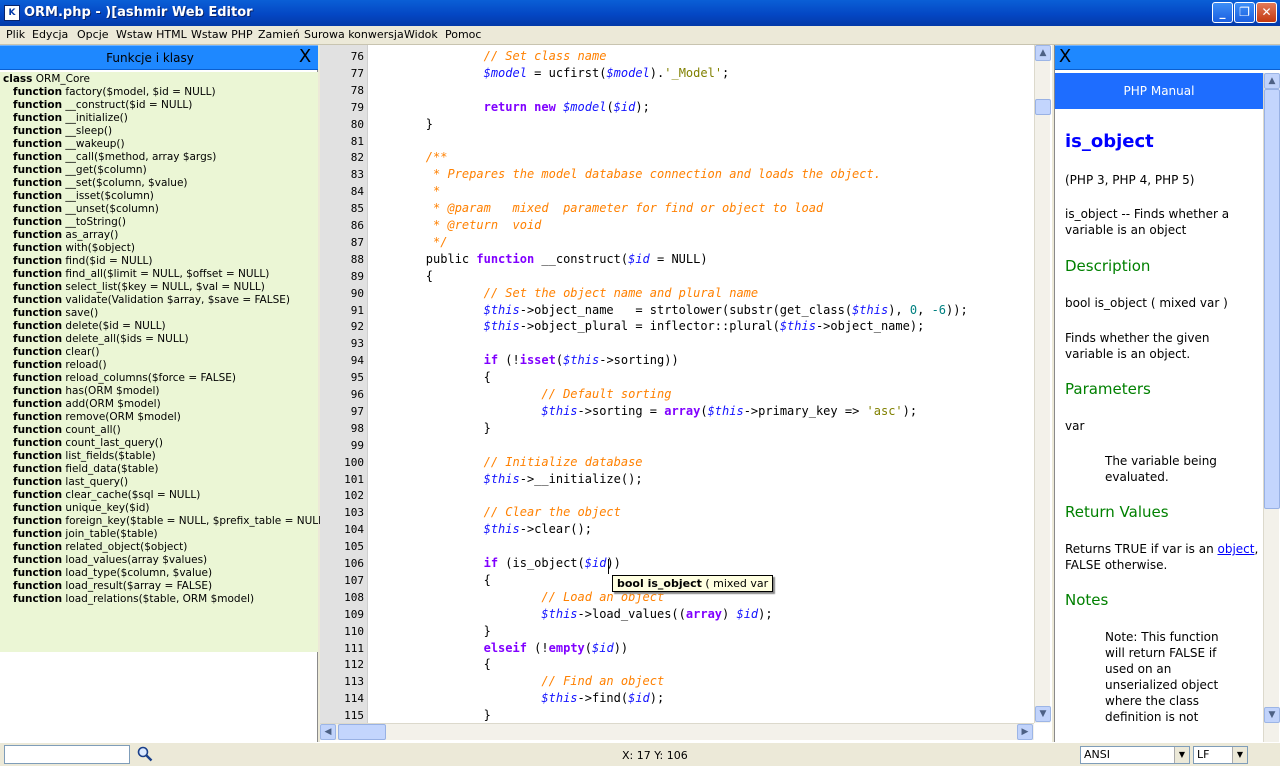 The height and width of the screenshot is (766, 1280). Describe the element at coordinates (1266, 12) in the screenshot. I see `close-button: ✕` at that location.